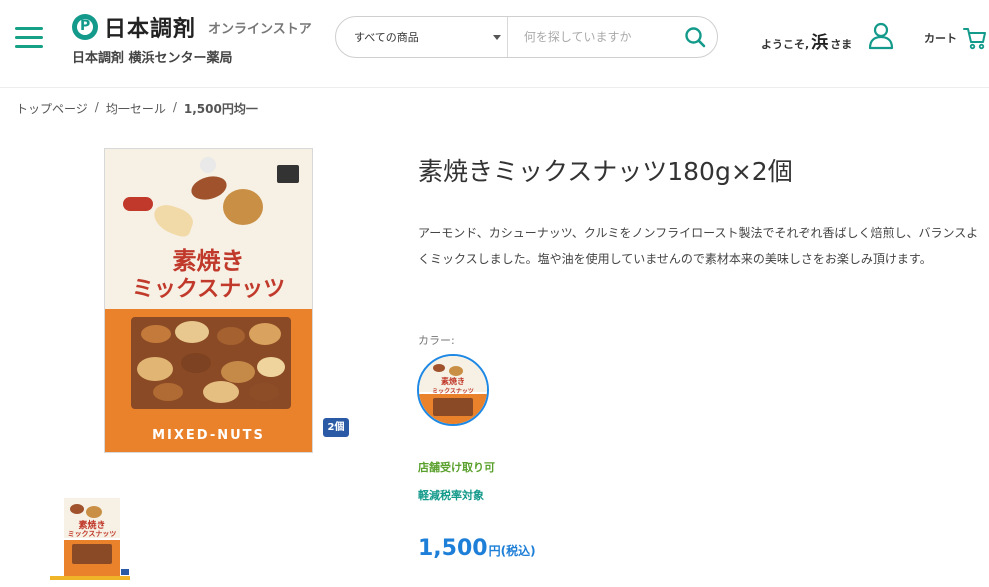 The height and width of the screenshot is (587, 989). I want to click on menu-icon, so click(29, 38).